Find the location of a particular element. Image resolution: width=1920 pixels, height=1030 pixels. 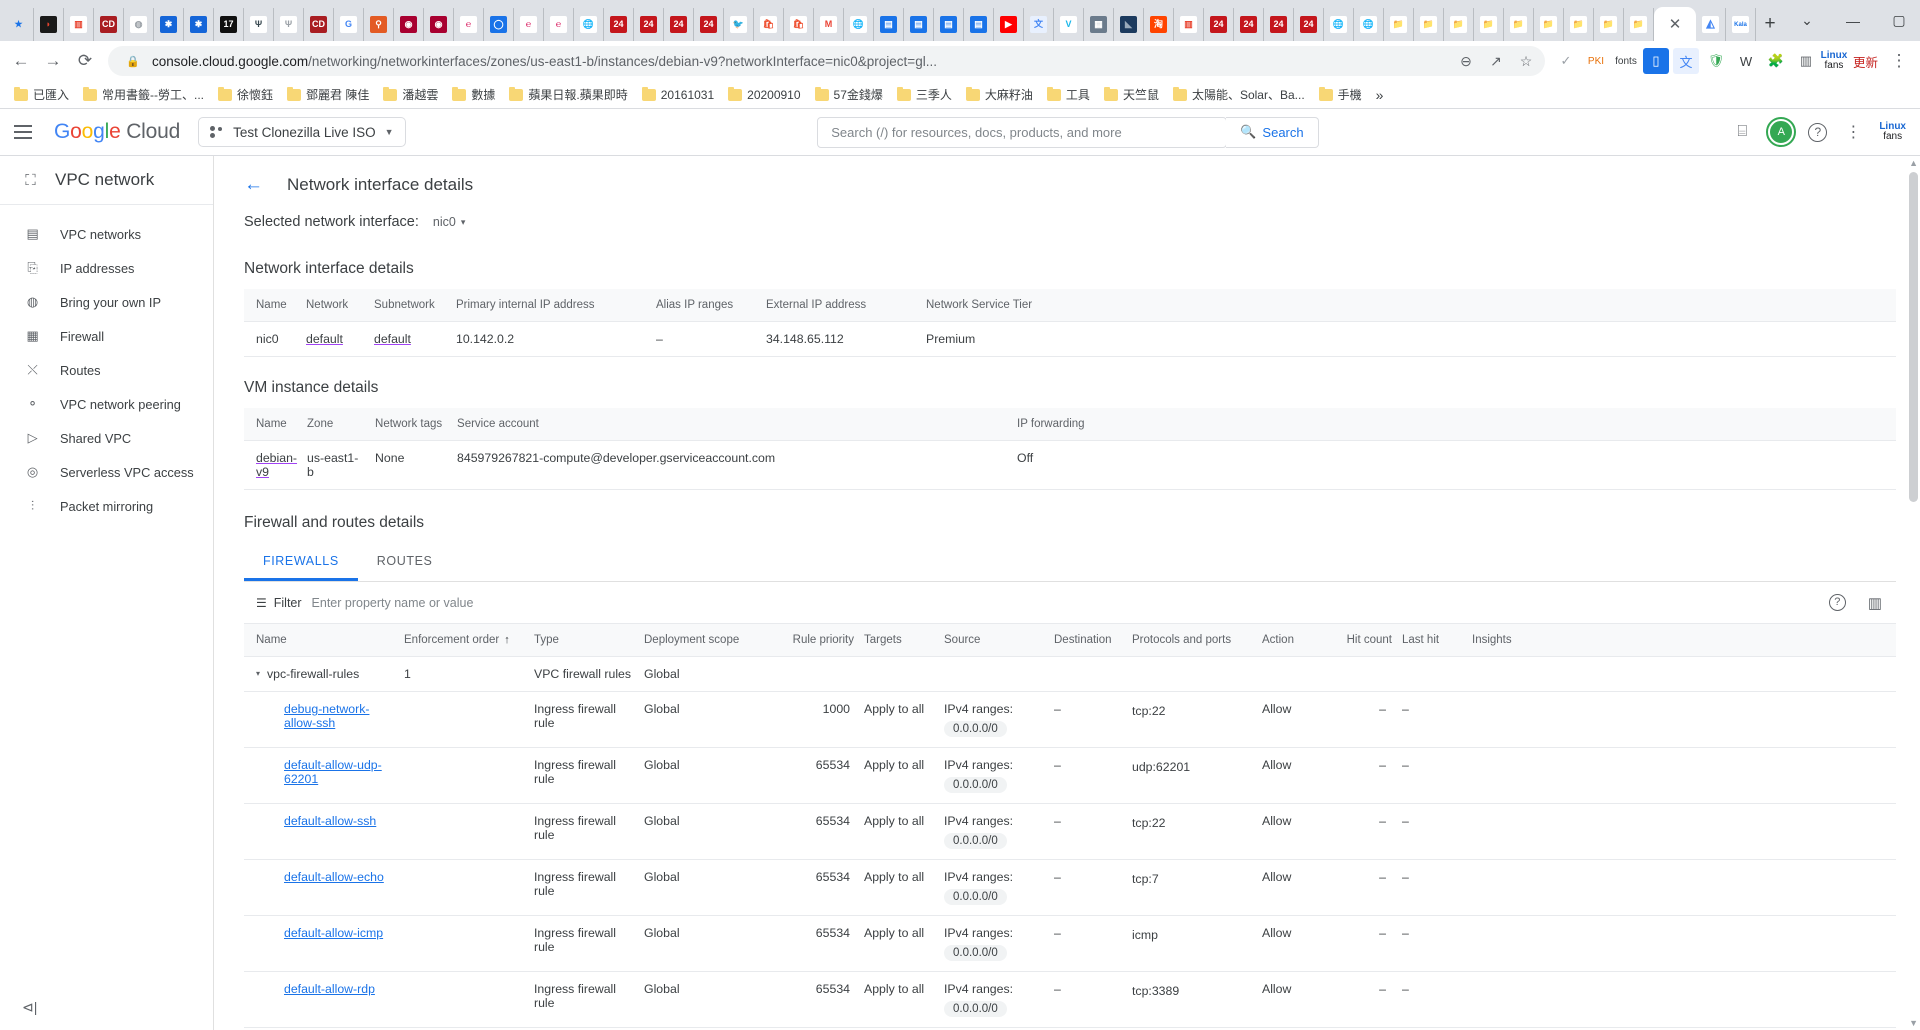

column-header: Hit count is located at coordinates (1371, 640).